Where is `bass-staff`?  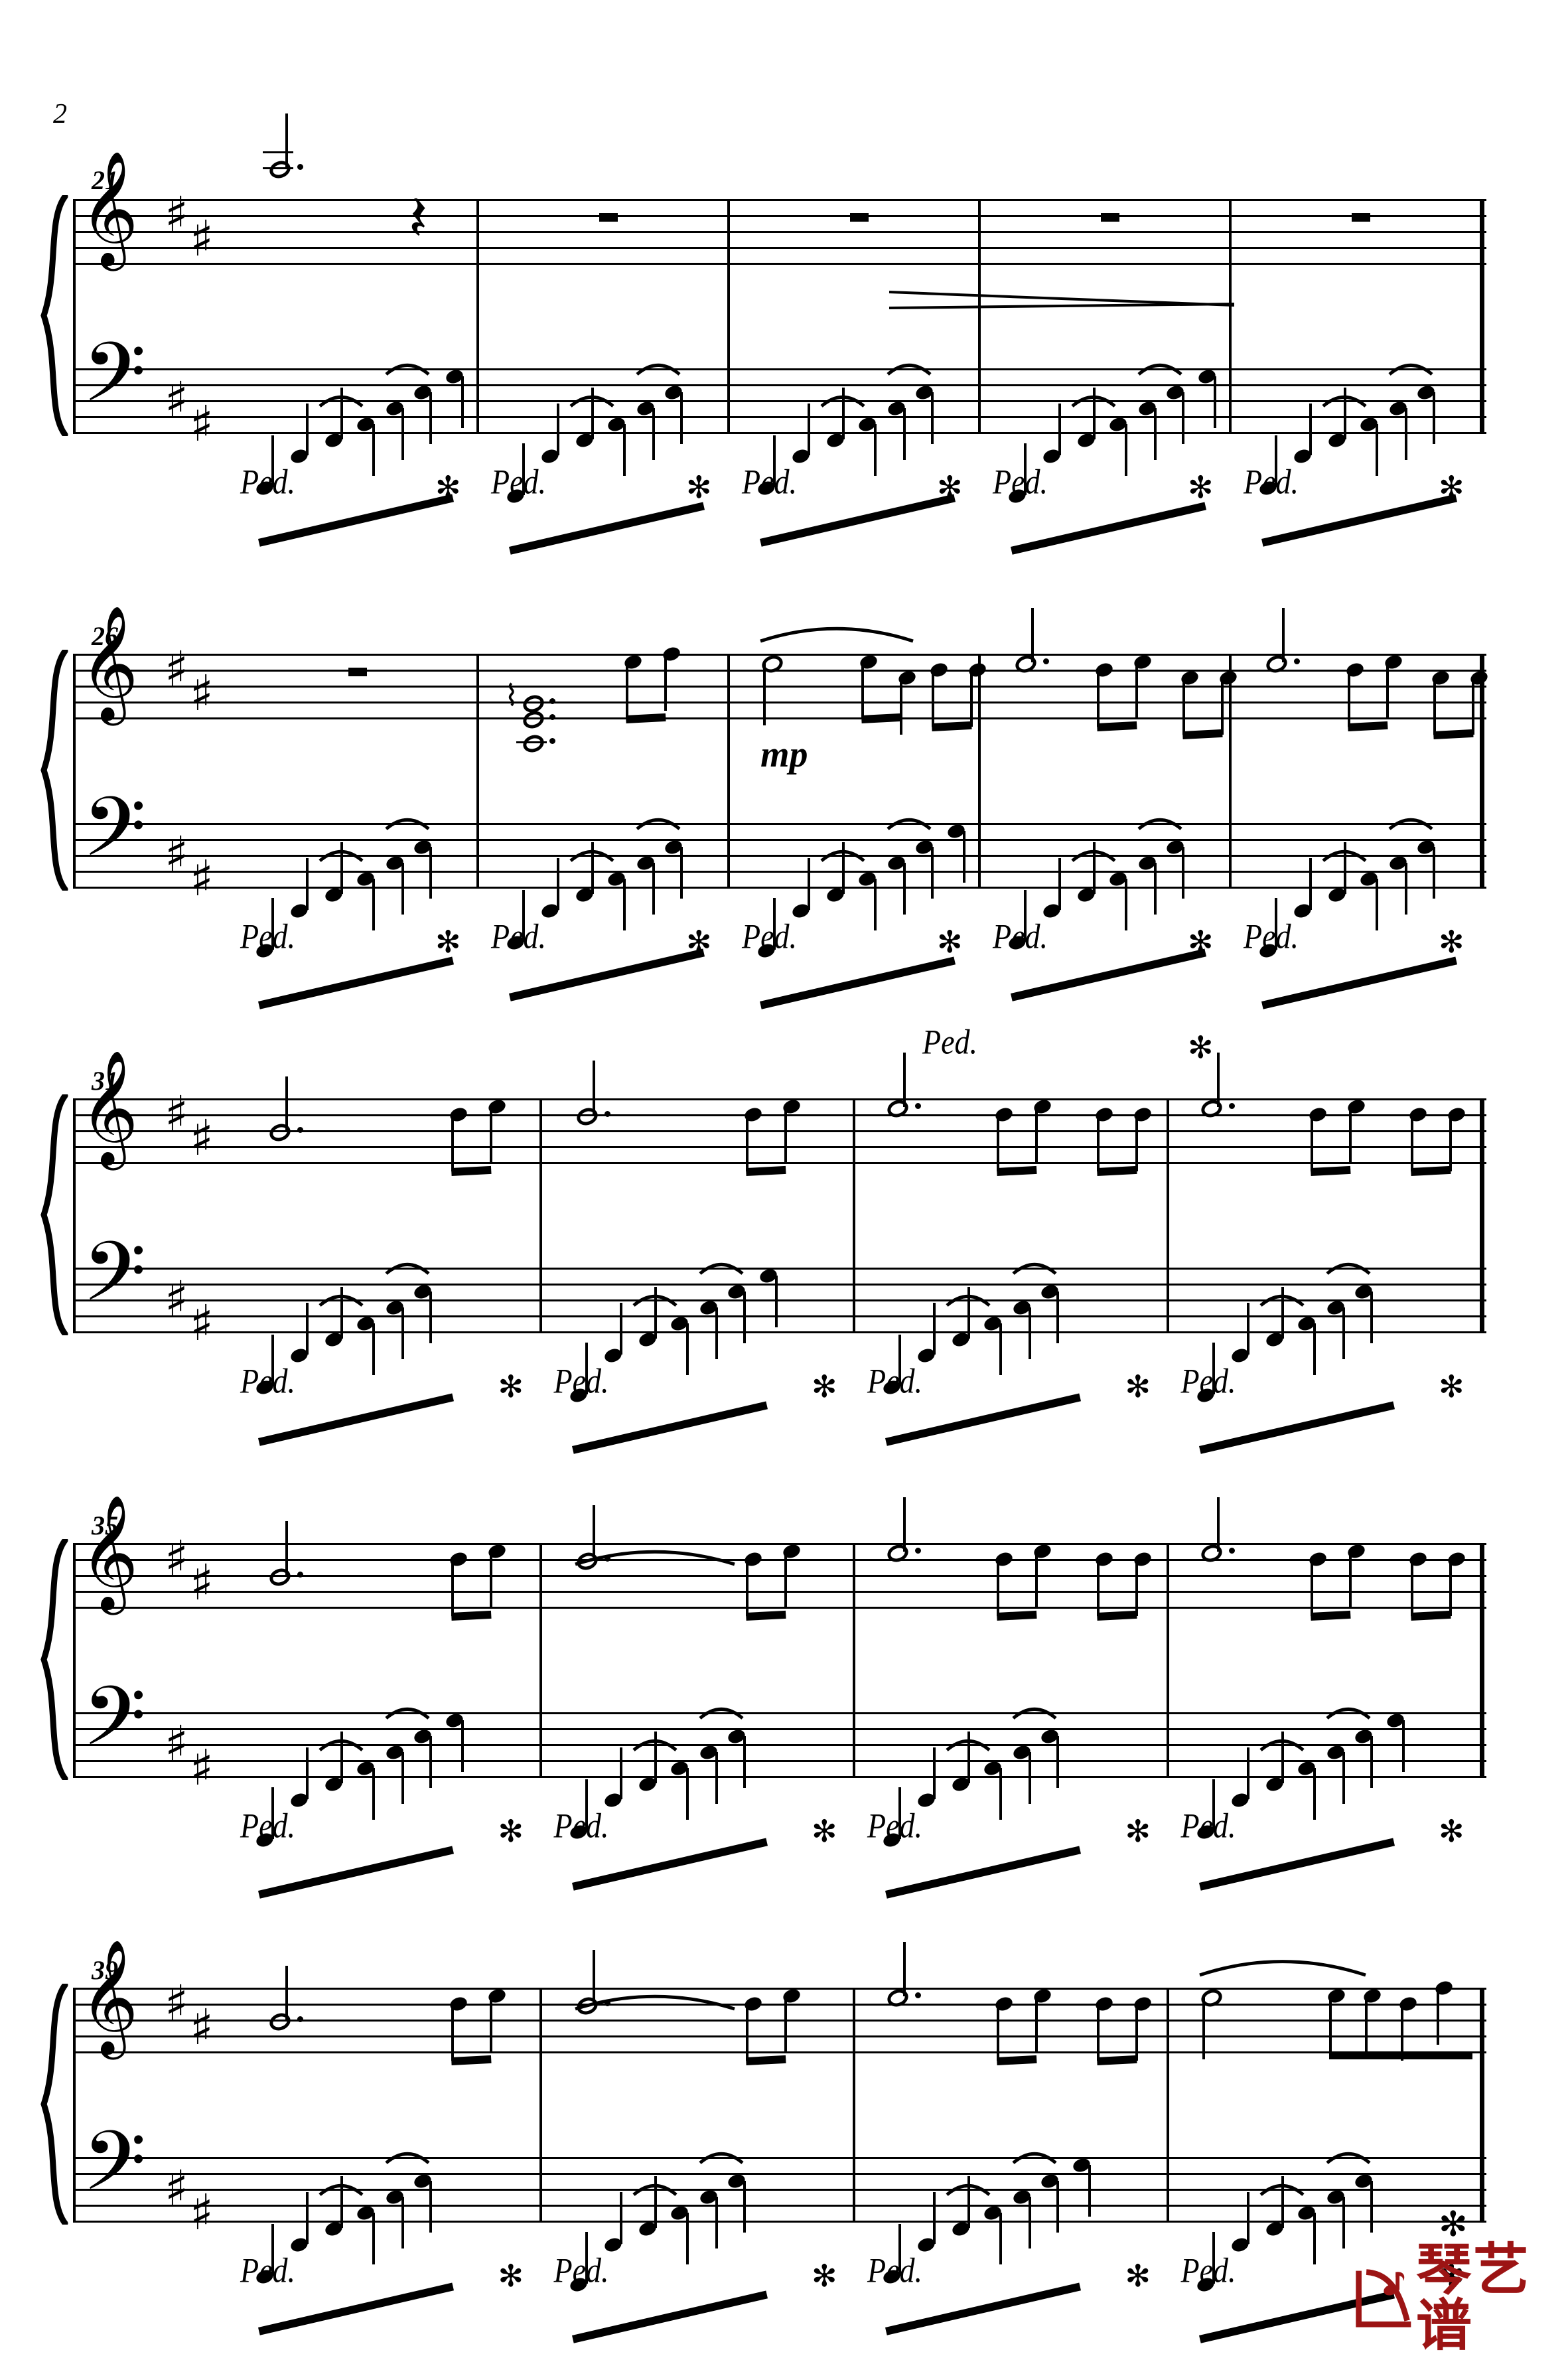 bass-staff is located at coordinates (779, 401).